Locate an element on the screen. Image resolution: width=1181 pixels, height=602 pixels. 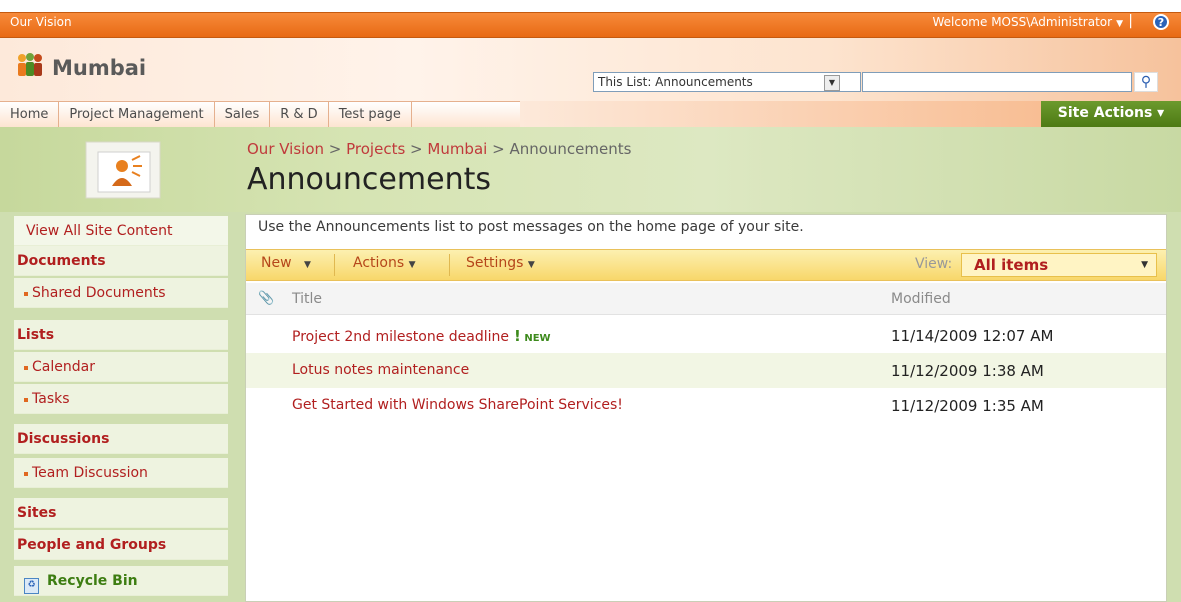
nav-heading-people-and-groups: People and Groups is located at coordinates (121, 545).